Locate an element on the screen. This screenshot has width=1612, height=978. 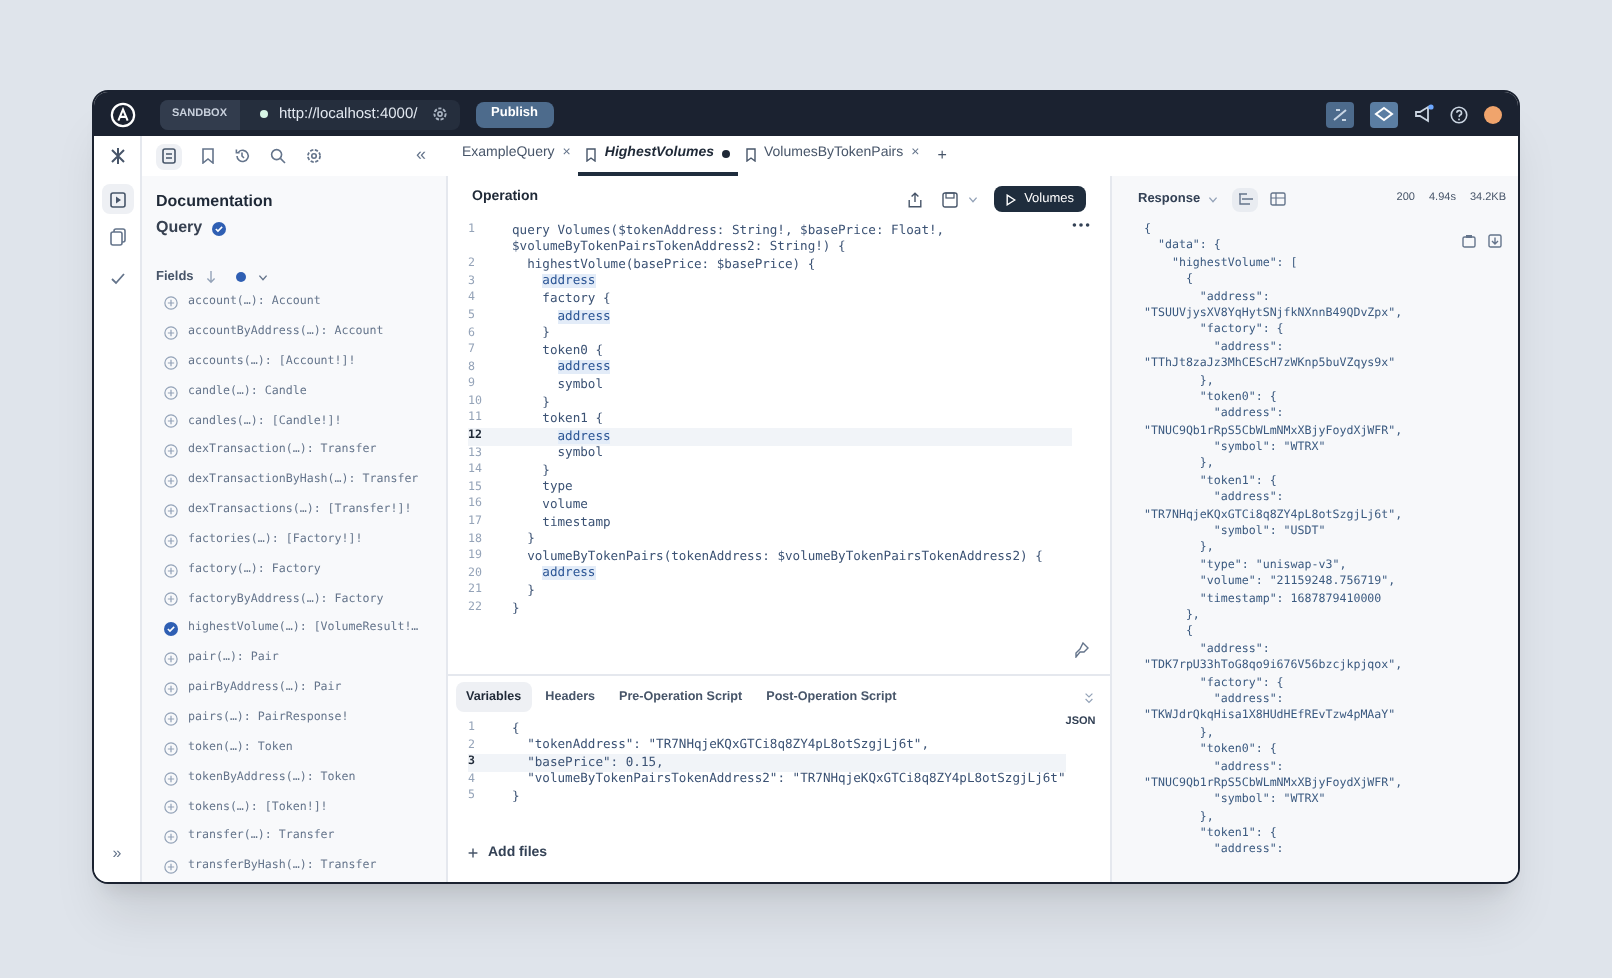
panel-title: Documentation is located at coordinates (215, 202).